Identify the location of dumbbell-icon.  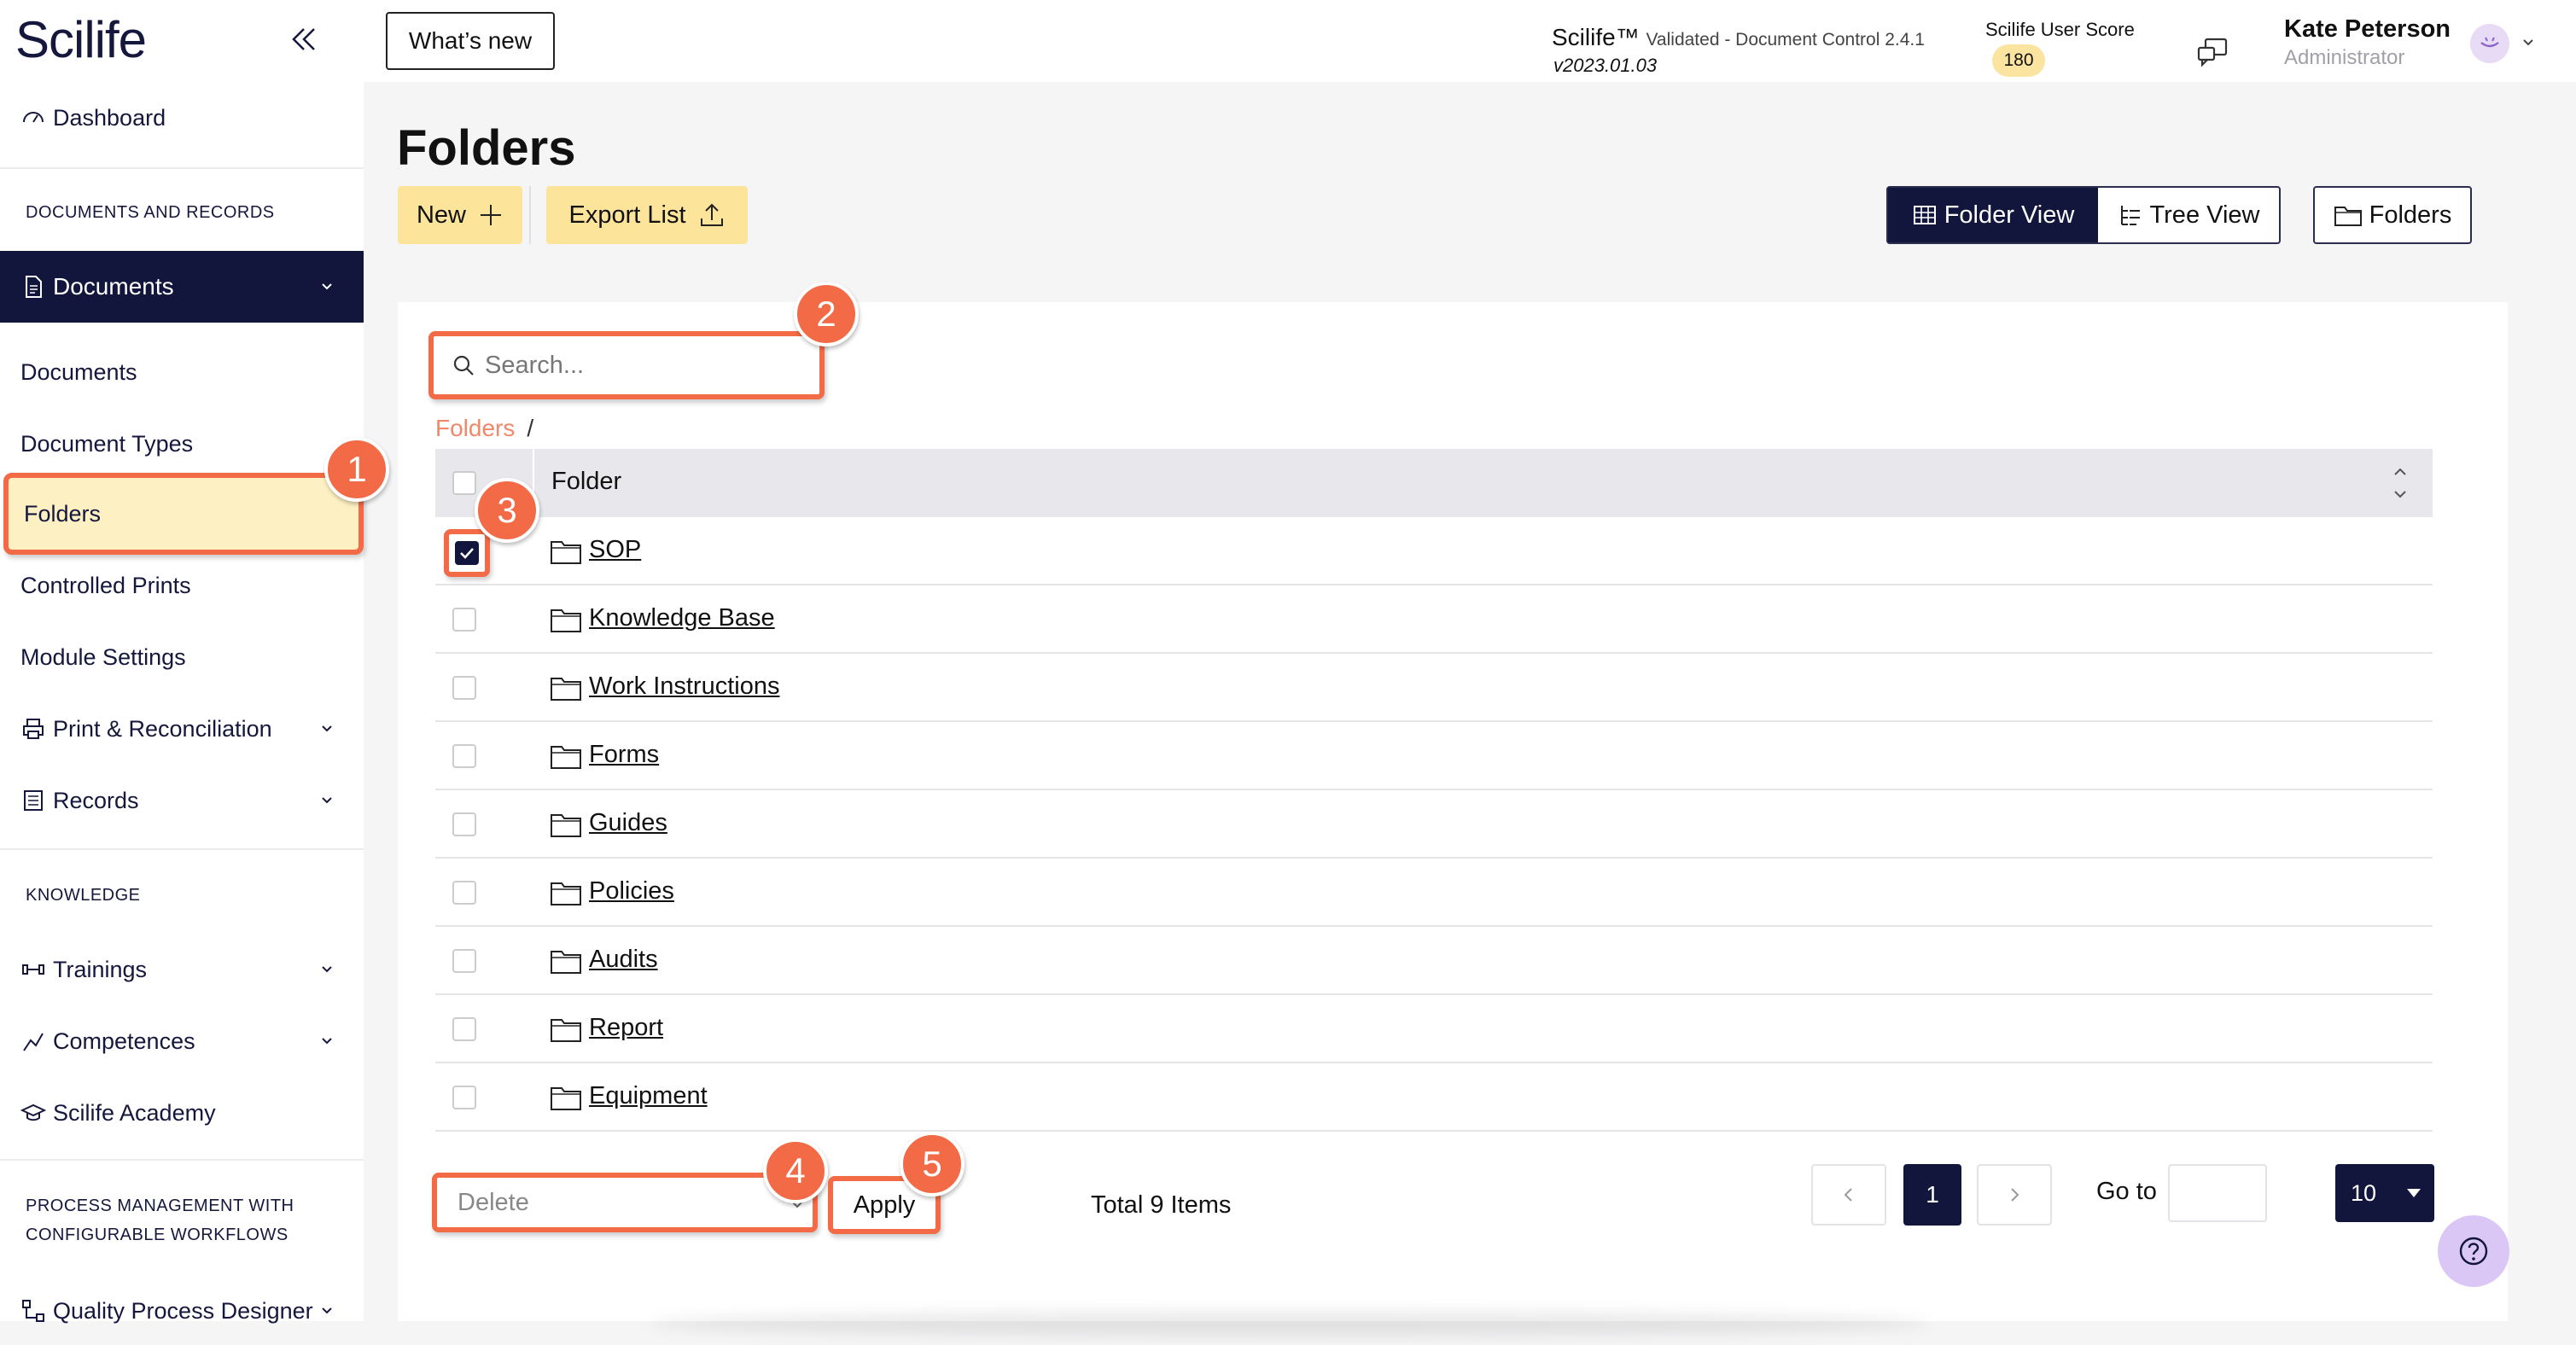
(33, 969).